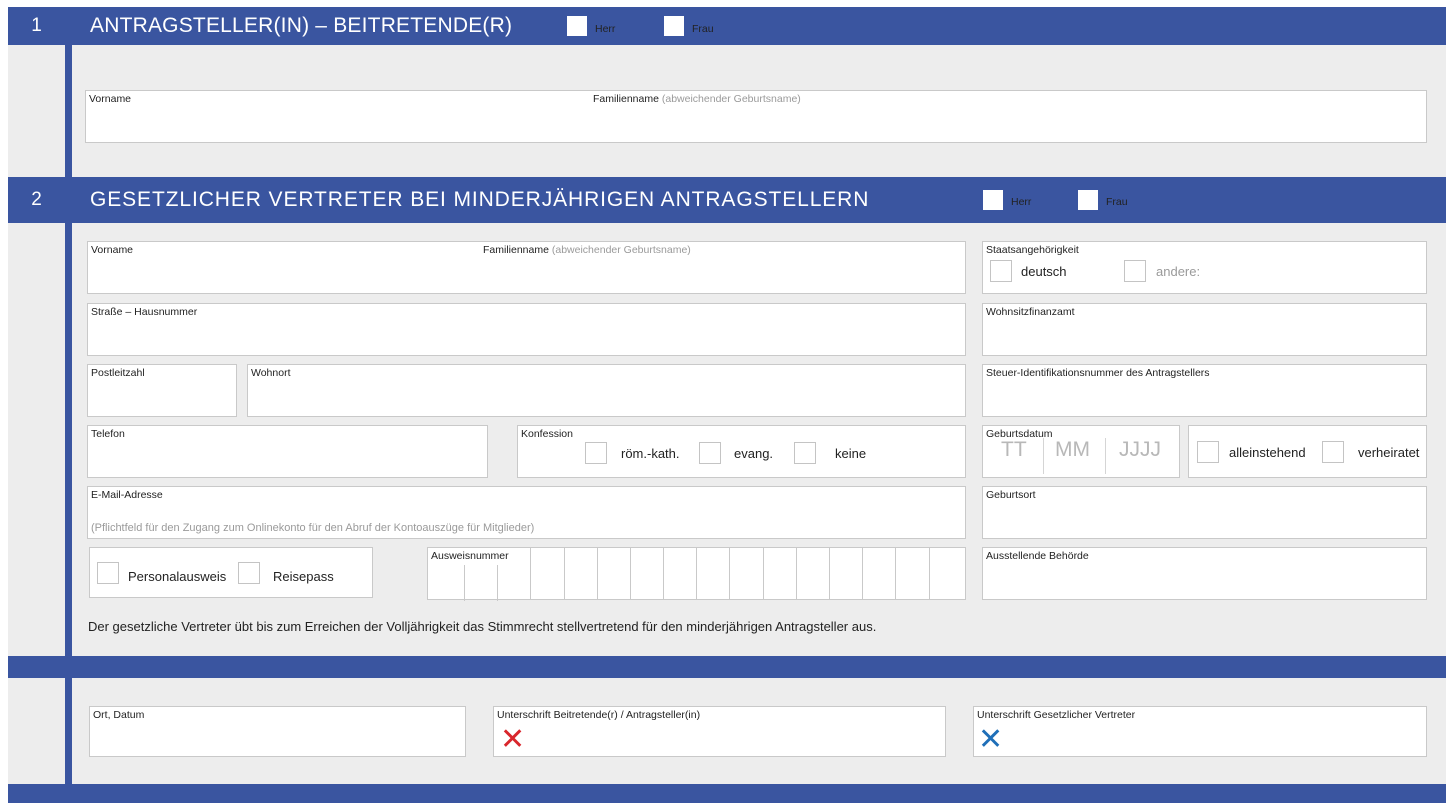 Image resolution: width=1454 pixels, height=803 pixels. What do you see at coordinates (144, 312) in the screenshot?
I see `strasse-label: Straße – Hausnummer` at bounding box center [144, 312].